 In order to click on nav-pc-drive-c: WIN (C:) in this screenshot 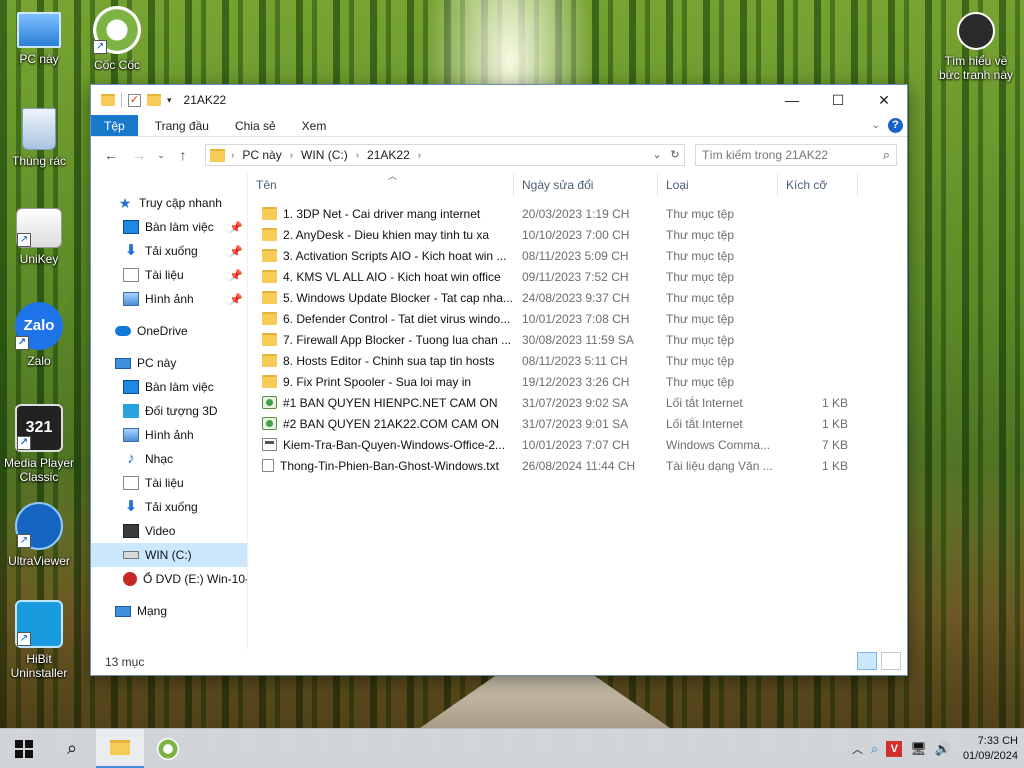, I will do `click(169, 555)`.